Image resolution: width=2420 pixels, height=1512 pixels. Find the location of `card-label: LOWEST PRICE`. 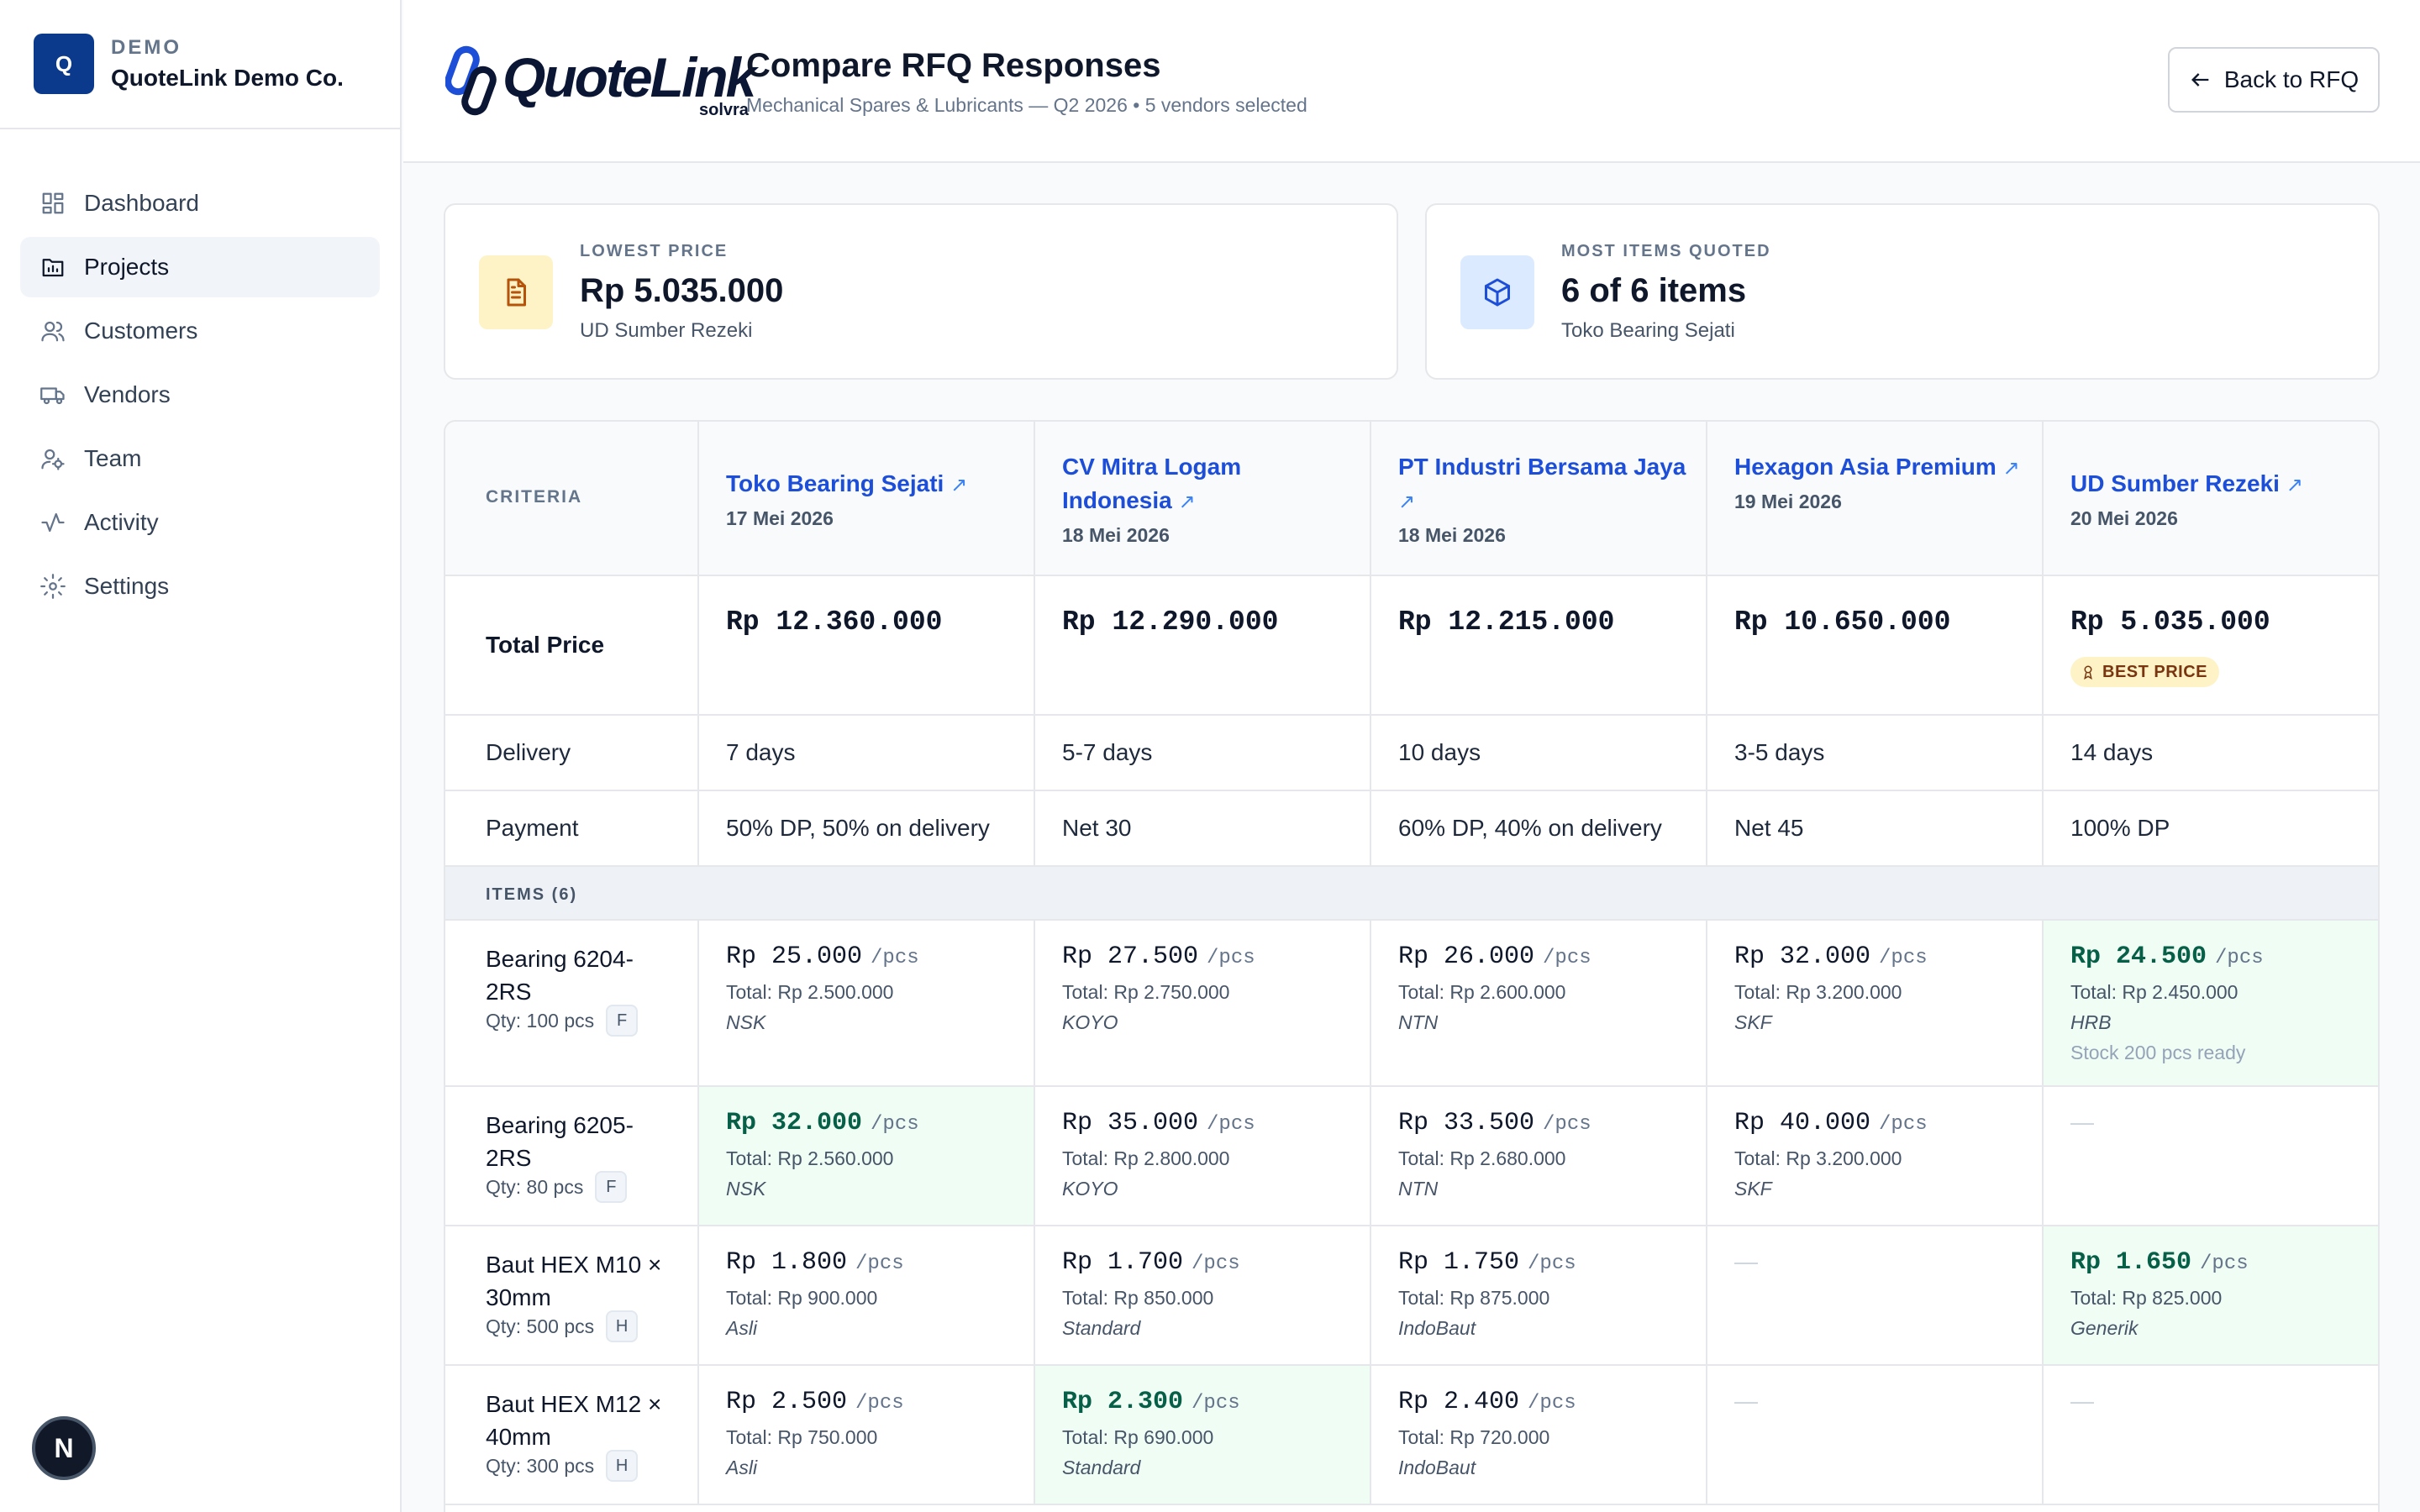

card-label: LOWEST PRICE is located at coordinates (654, 251).